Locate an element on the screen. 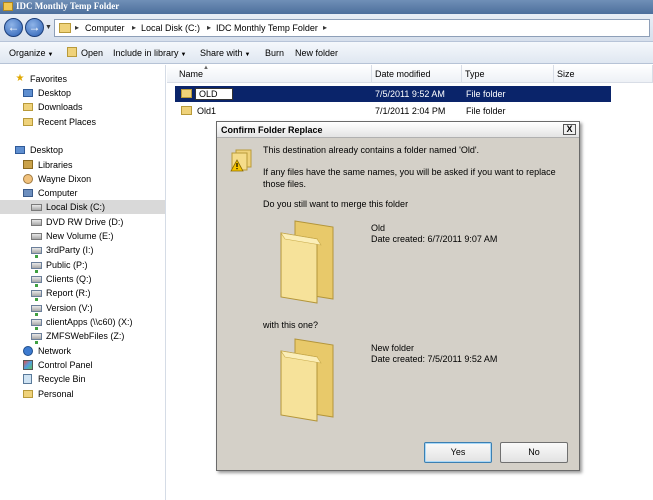  file-row-old: OLD 7/5/2011 9:52 AM File folder is located at coordinates (393, 94).